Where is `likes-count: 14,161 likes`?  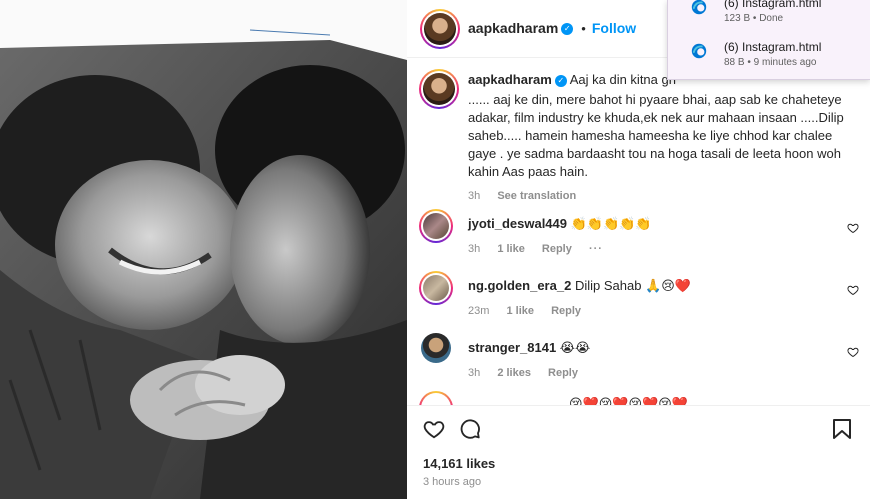
likes-count: 14,161 likes is located at coordinates (459, 463).